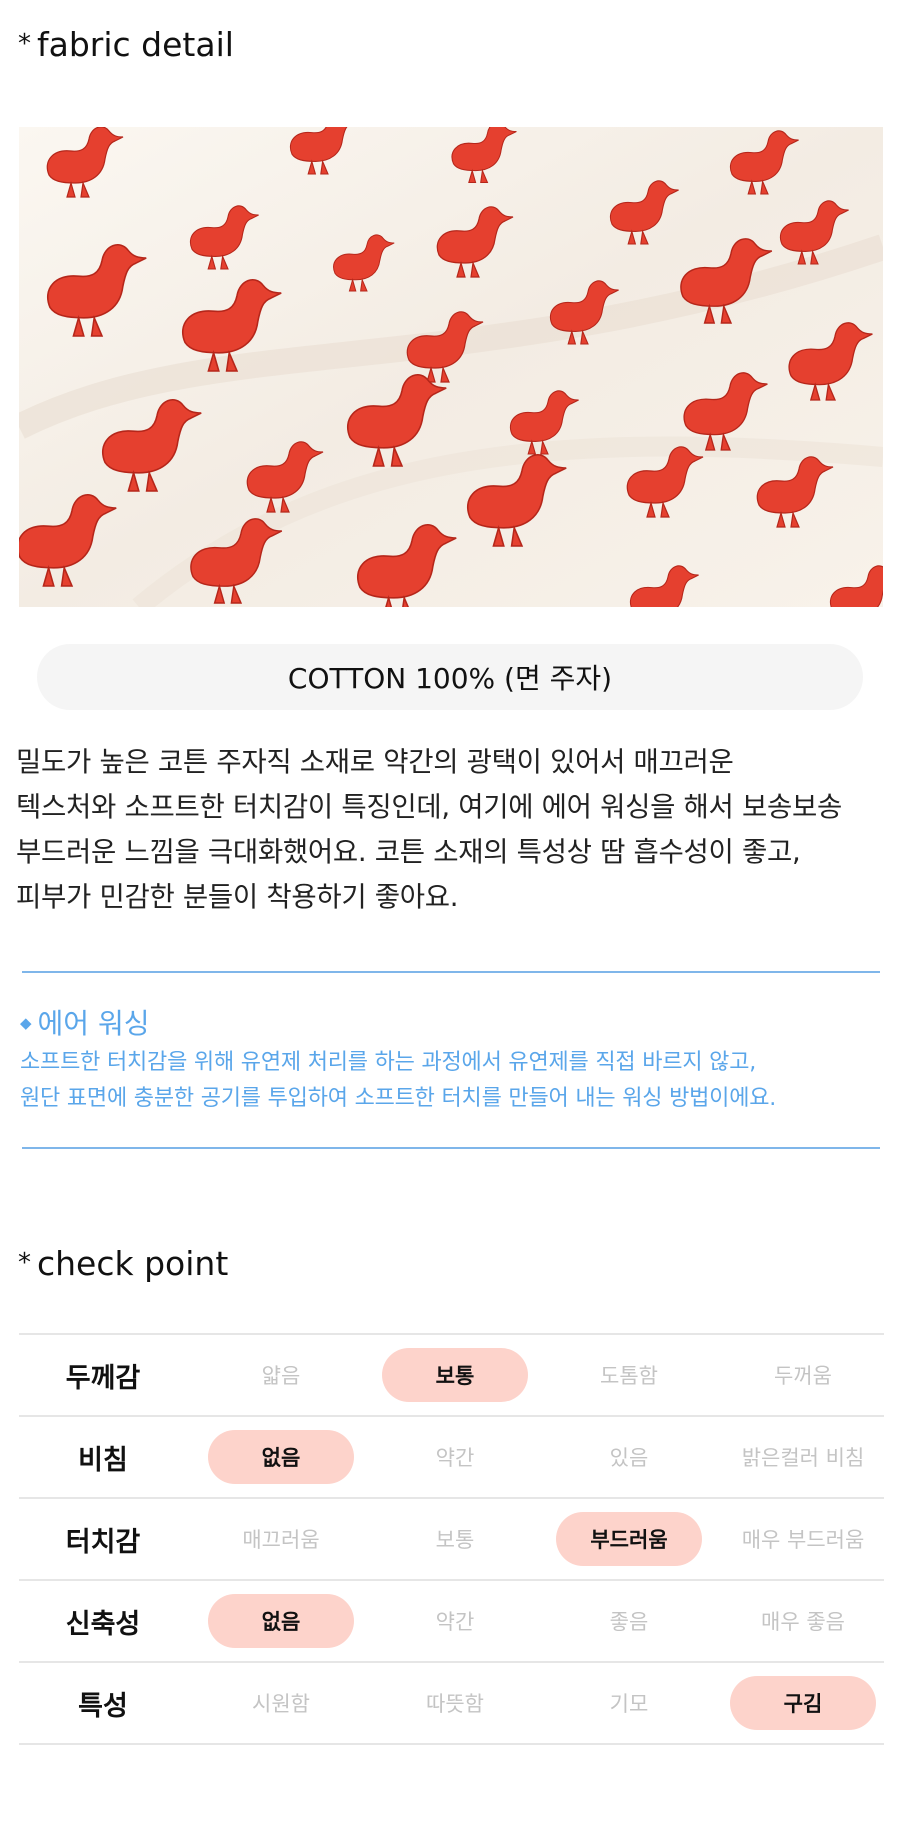  Describe the element at coordinates (429, 807) in the screenshot. I see `description-line: 텍스처와 소프트한 터치감이 특징인데, 여기에 에어 워싱을 해서 보송보송` at that location.